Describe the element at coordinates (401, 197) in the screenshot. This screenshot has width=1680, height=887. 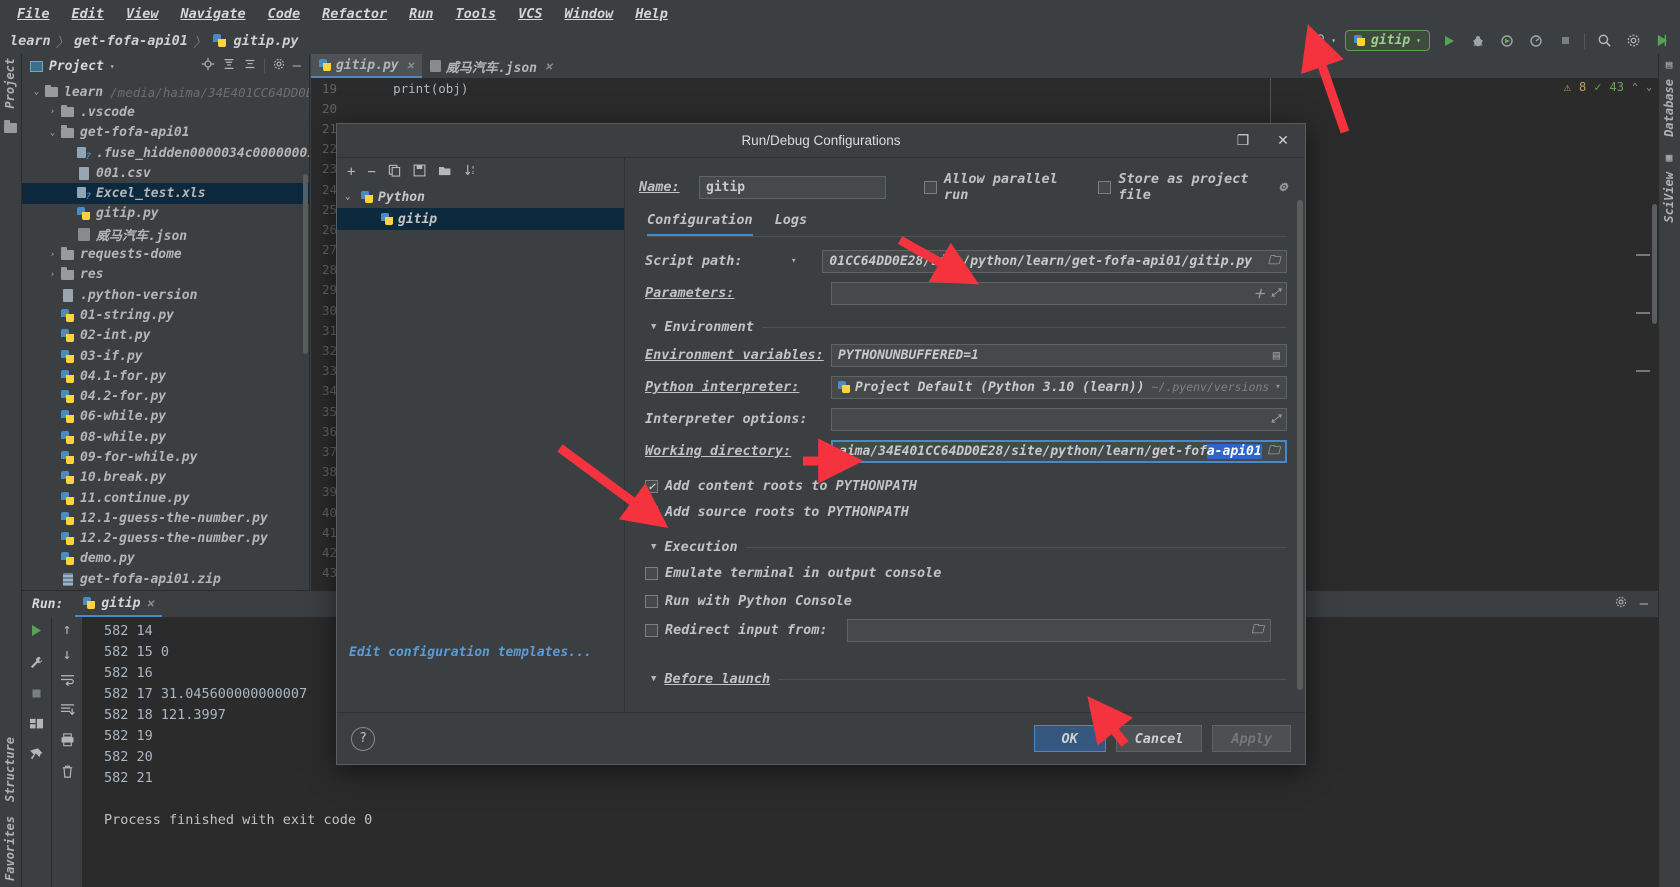
I see `config-tree-item-label: Python` at that location.